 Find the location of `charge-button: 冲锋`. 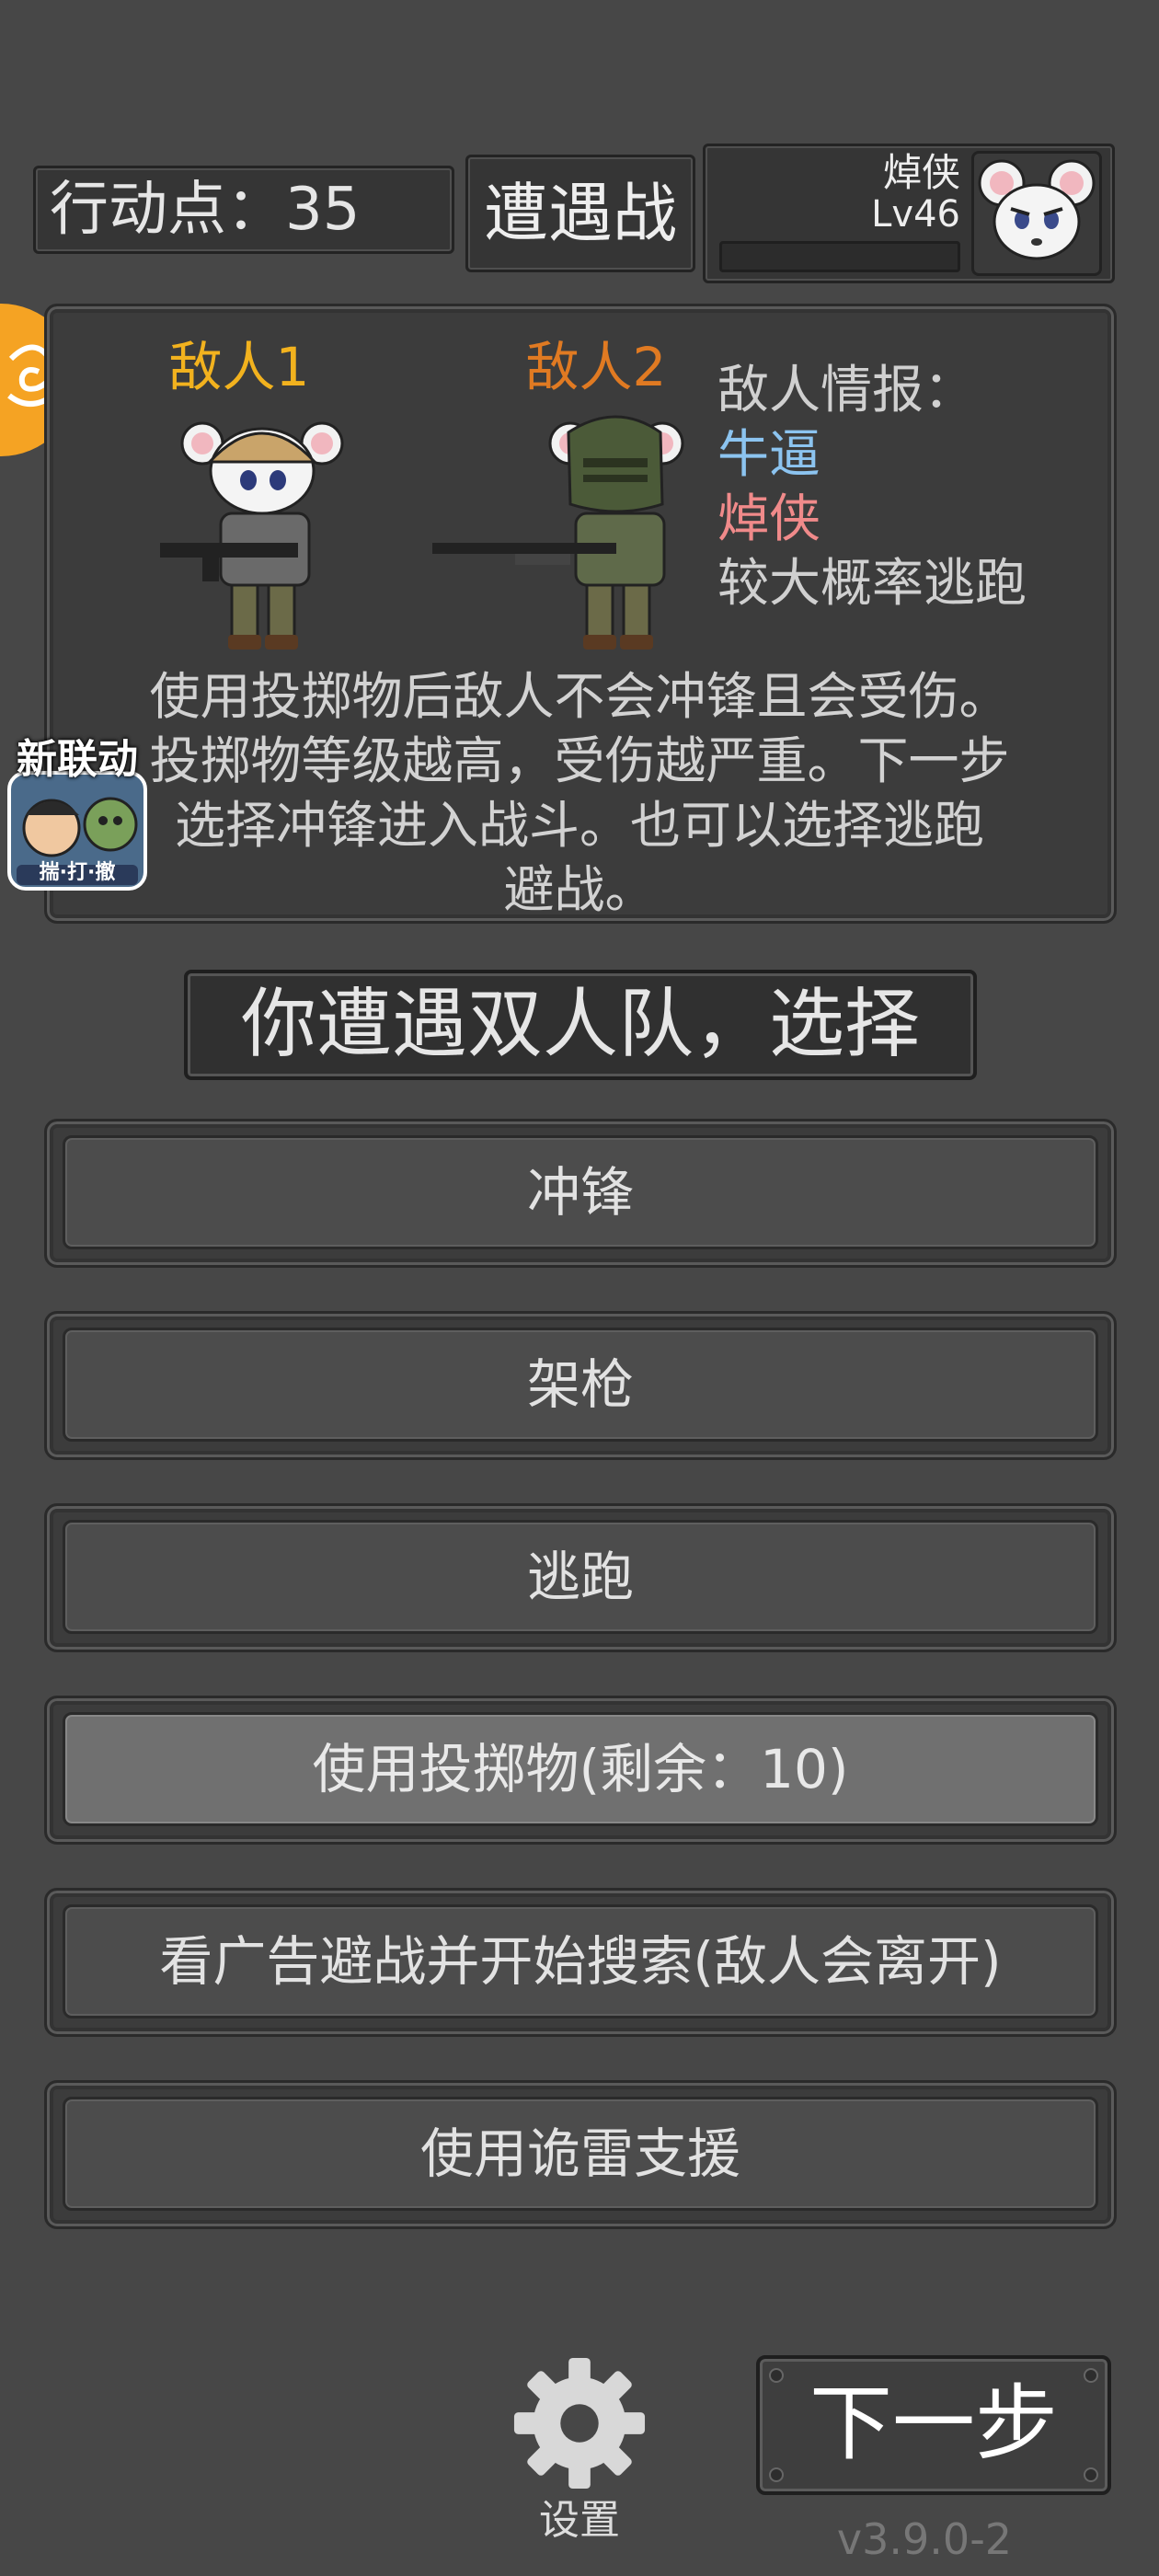

charge-button: 冲锋 is located at coordinates (580, 1192).